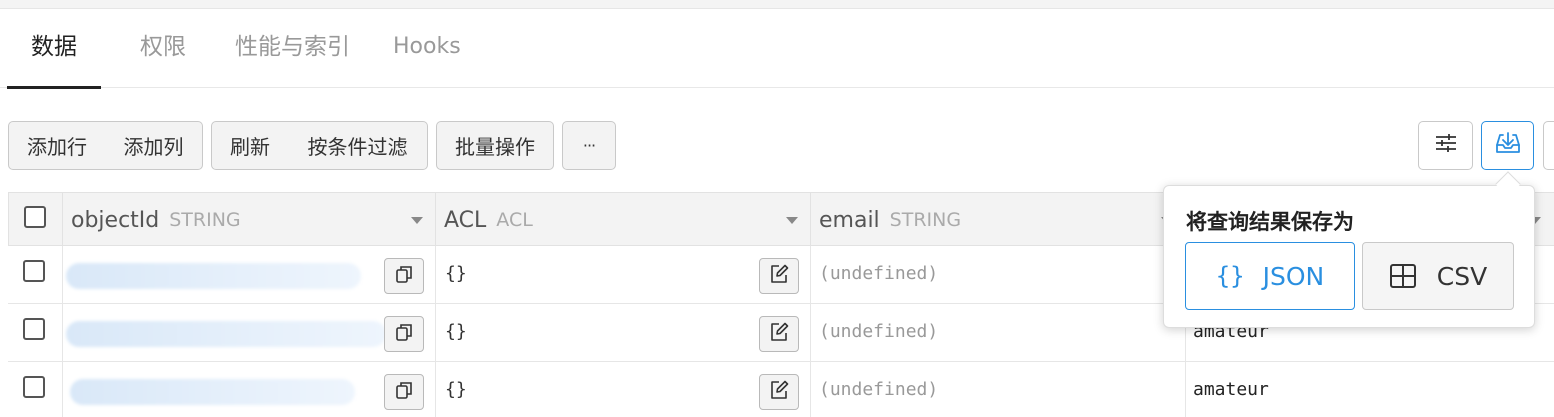  What do you see at coordinates (1403, 276) in the screenshot?
I see `table-icon` at bounding box center [1403, 276].